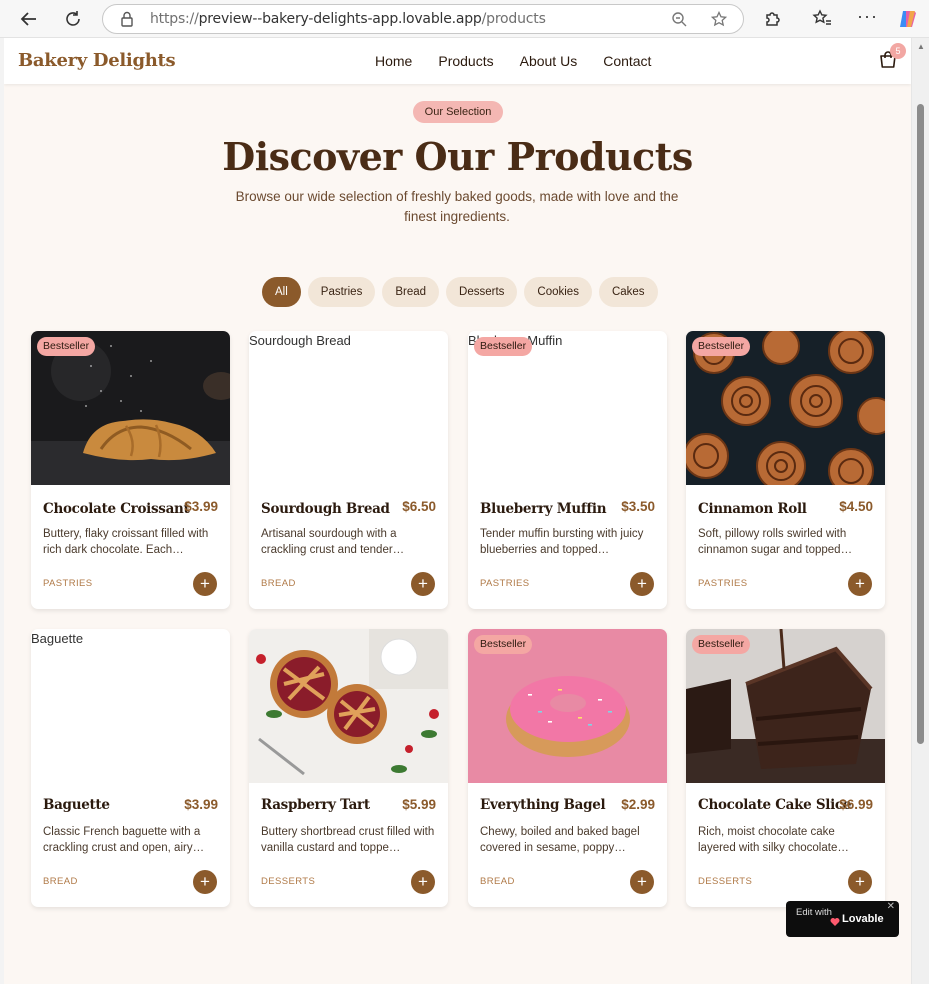  What do you see at coordinates (638, 506) in the screenshot?
I see `product-price: $3.50` at bounding box center [638, 506].